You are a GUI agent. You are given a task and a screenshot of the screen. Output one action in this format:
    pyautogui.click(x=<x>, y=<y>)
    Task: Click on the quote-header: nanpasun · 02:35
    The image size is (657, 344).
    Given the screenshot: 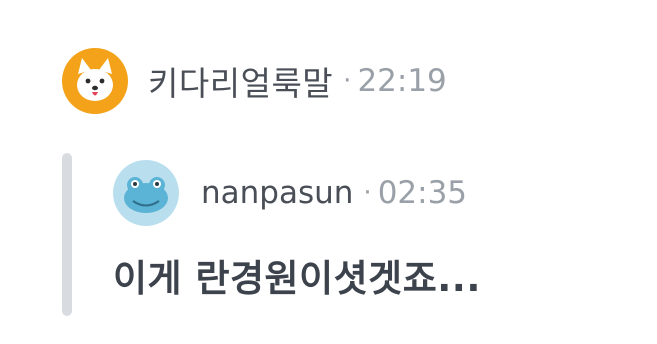 What is the action you would take?
    pyautogui.click(x=290, y=193)
    